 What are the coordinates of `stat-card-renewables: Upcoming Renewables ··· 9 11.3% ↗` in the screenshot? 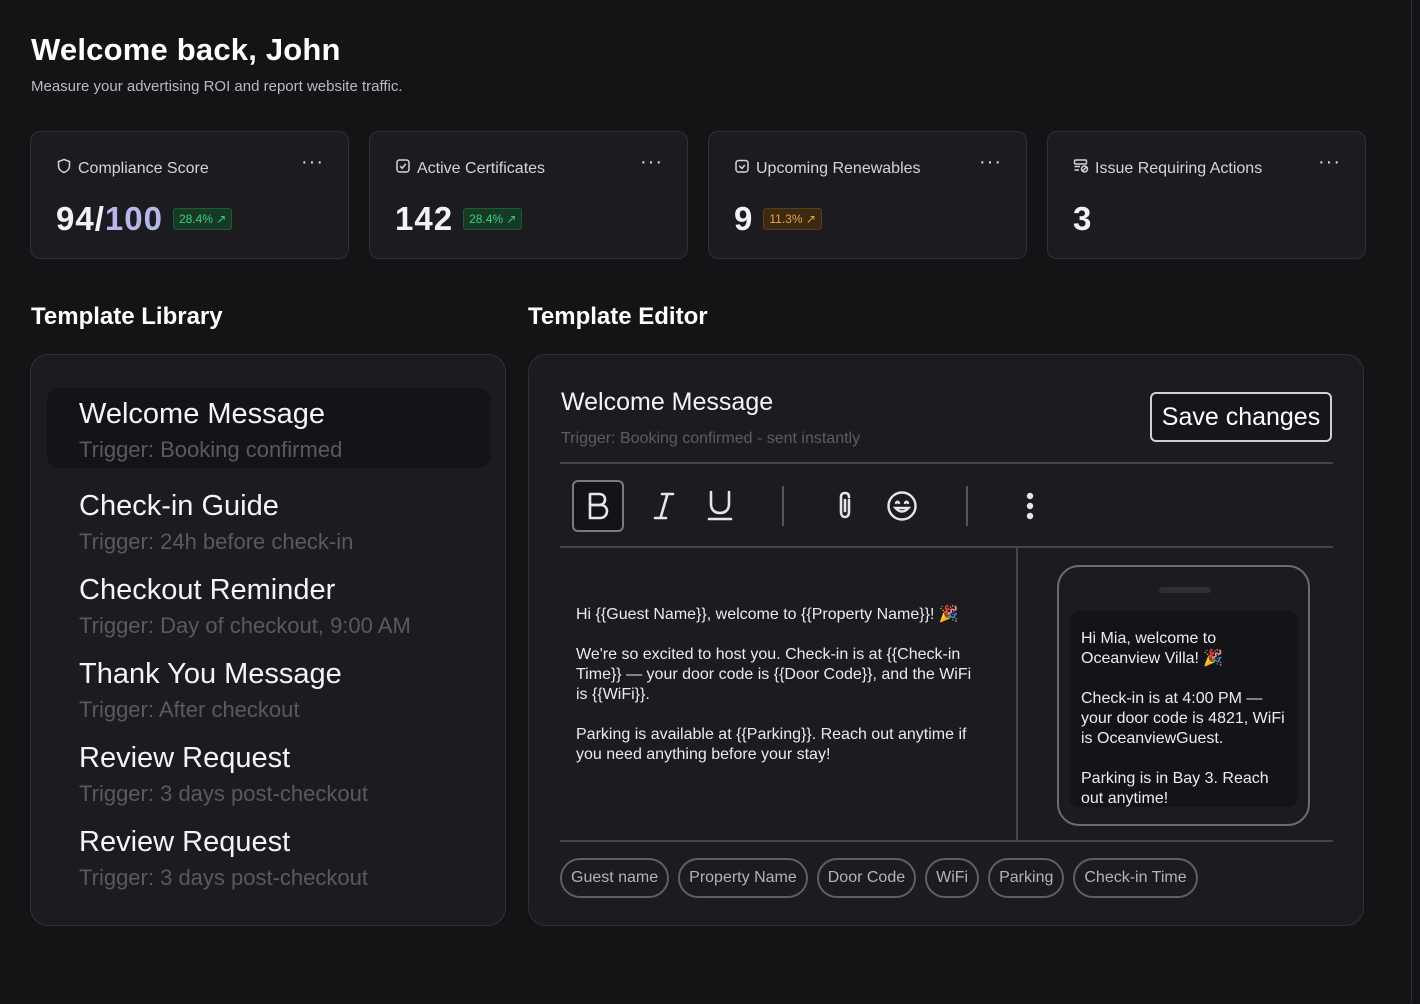 It's located at (867, 195).